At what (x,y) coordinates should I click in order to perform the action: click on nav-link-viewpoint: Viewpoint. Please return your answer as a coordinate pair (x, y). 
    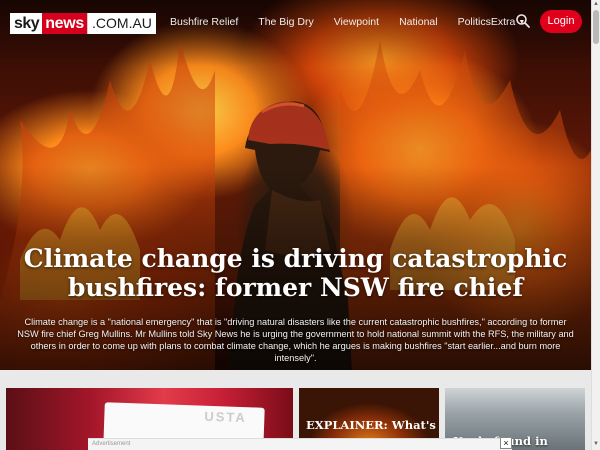
    Looking at the image, I should click on (356, 22).